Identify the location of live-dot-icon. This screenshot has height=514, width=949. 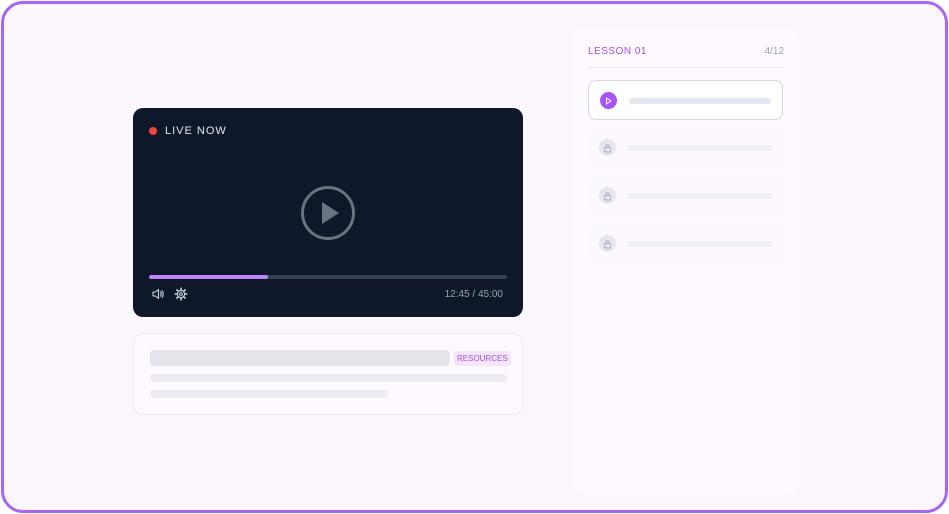
(153, 131).